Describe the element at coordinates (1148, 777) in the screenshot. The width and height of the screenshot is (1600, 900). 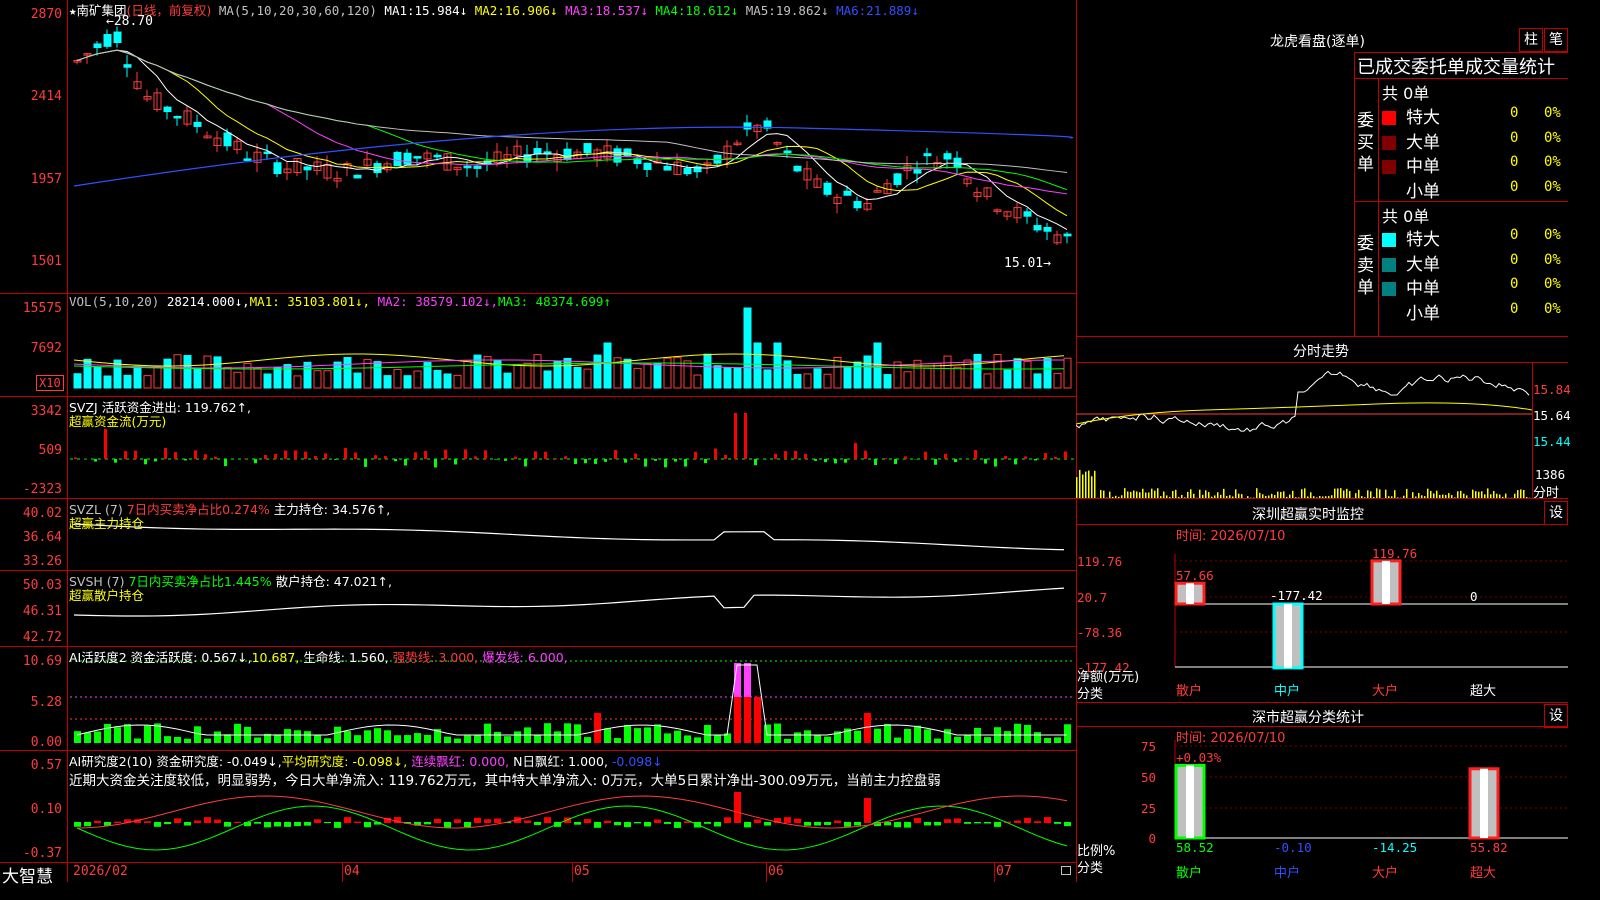
I see `classify-axis-tick: 50` at that location.